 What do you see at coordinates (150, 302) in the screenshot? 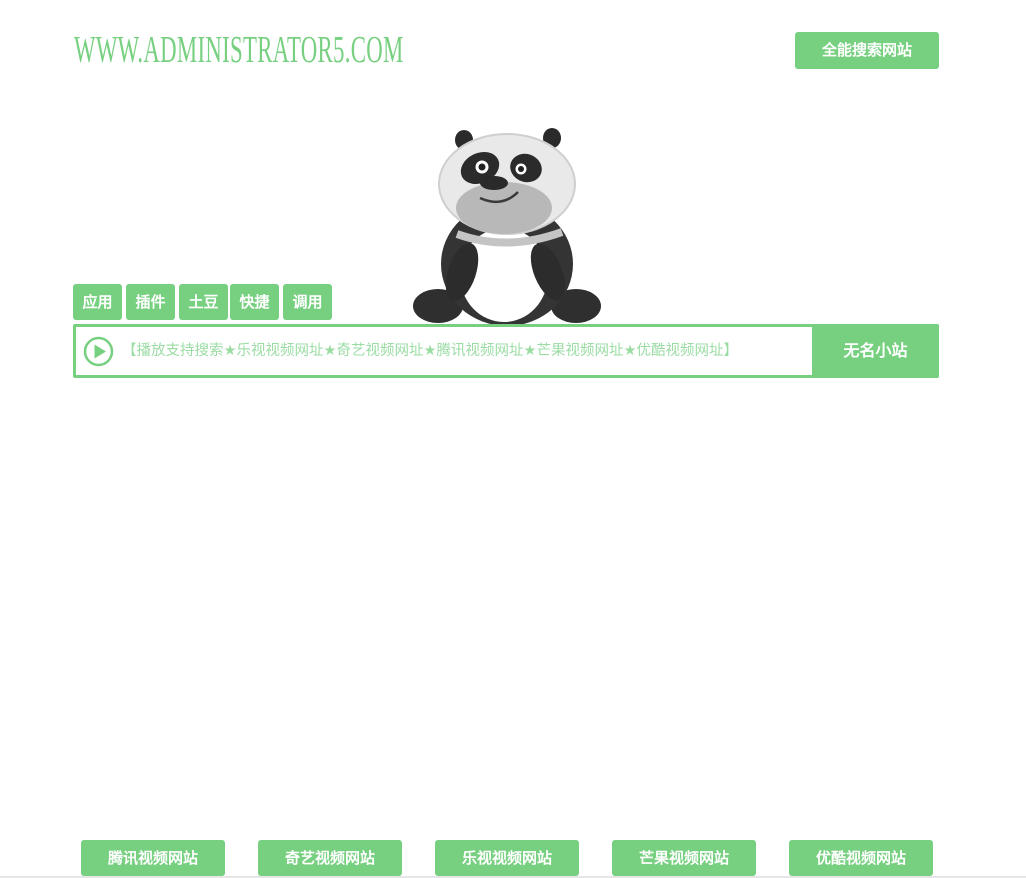
I see `tab-plugins: 插件` at bounding box center [150, 302].